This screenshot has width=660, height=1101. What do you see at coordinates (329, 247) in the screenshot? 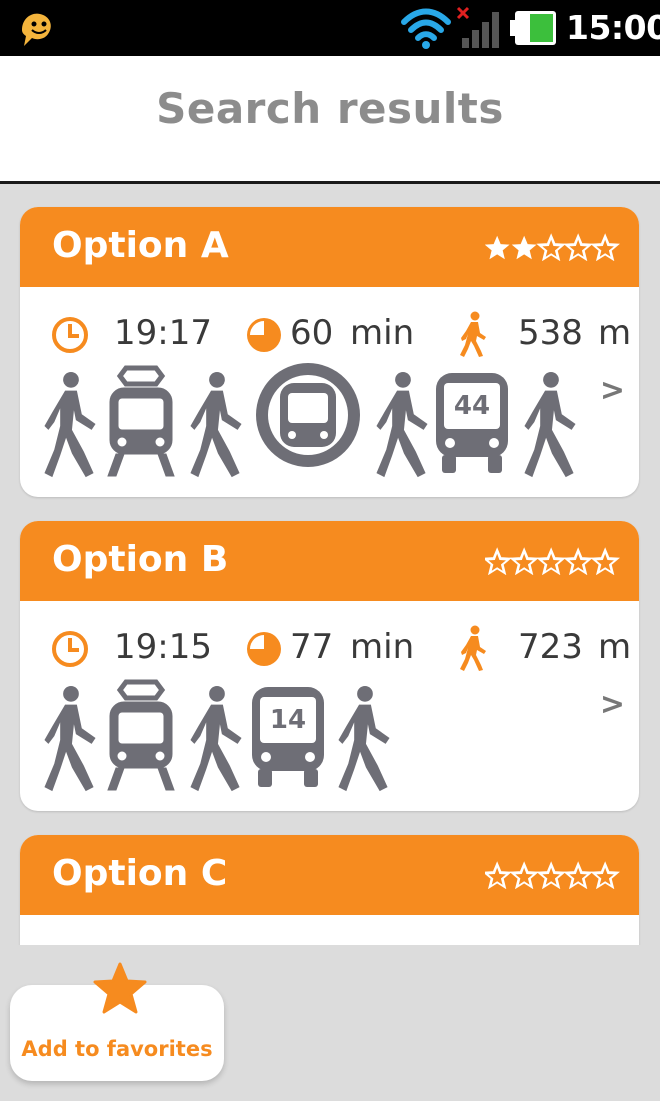
I see `option-header: Option A` at bounding box center [329, 247].